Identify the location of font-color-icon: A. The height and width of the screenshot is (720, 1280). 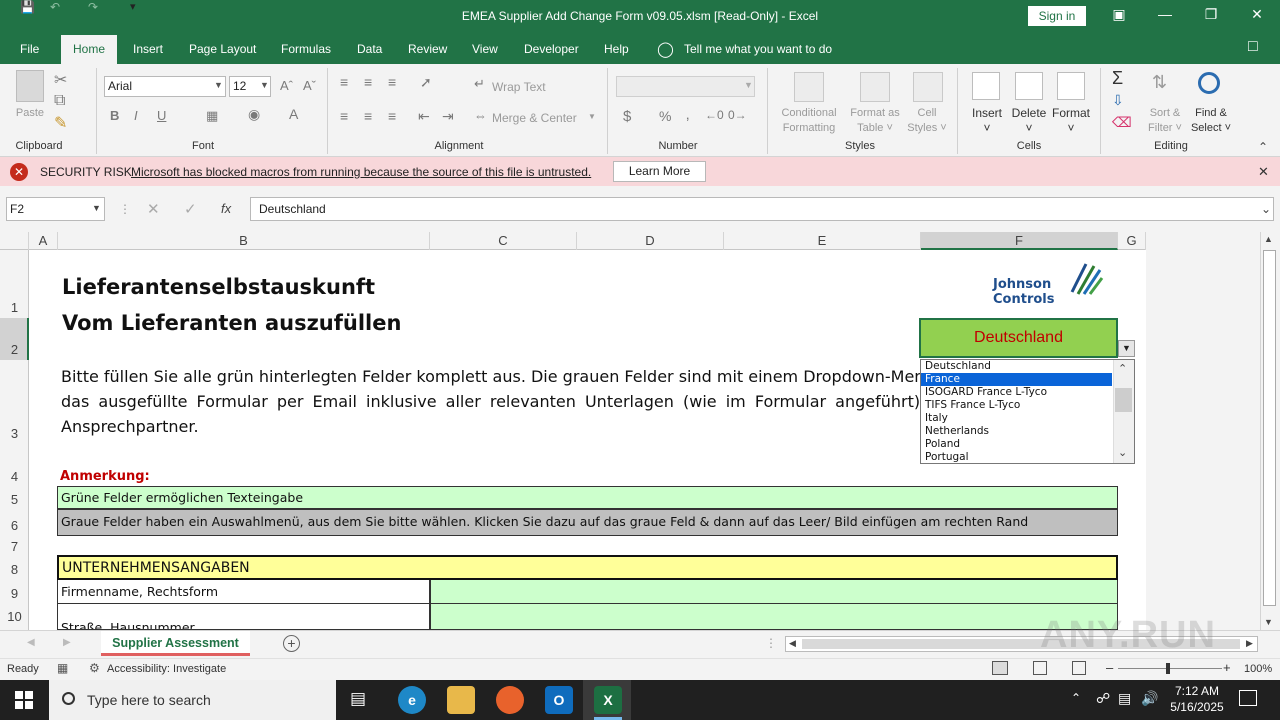
(293, 114).